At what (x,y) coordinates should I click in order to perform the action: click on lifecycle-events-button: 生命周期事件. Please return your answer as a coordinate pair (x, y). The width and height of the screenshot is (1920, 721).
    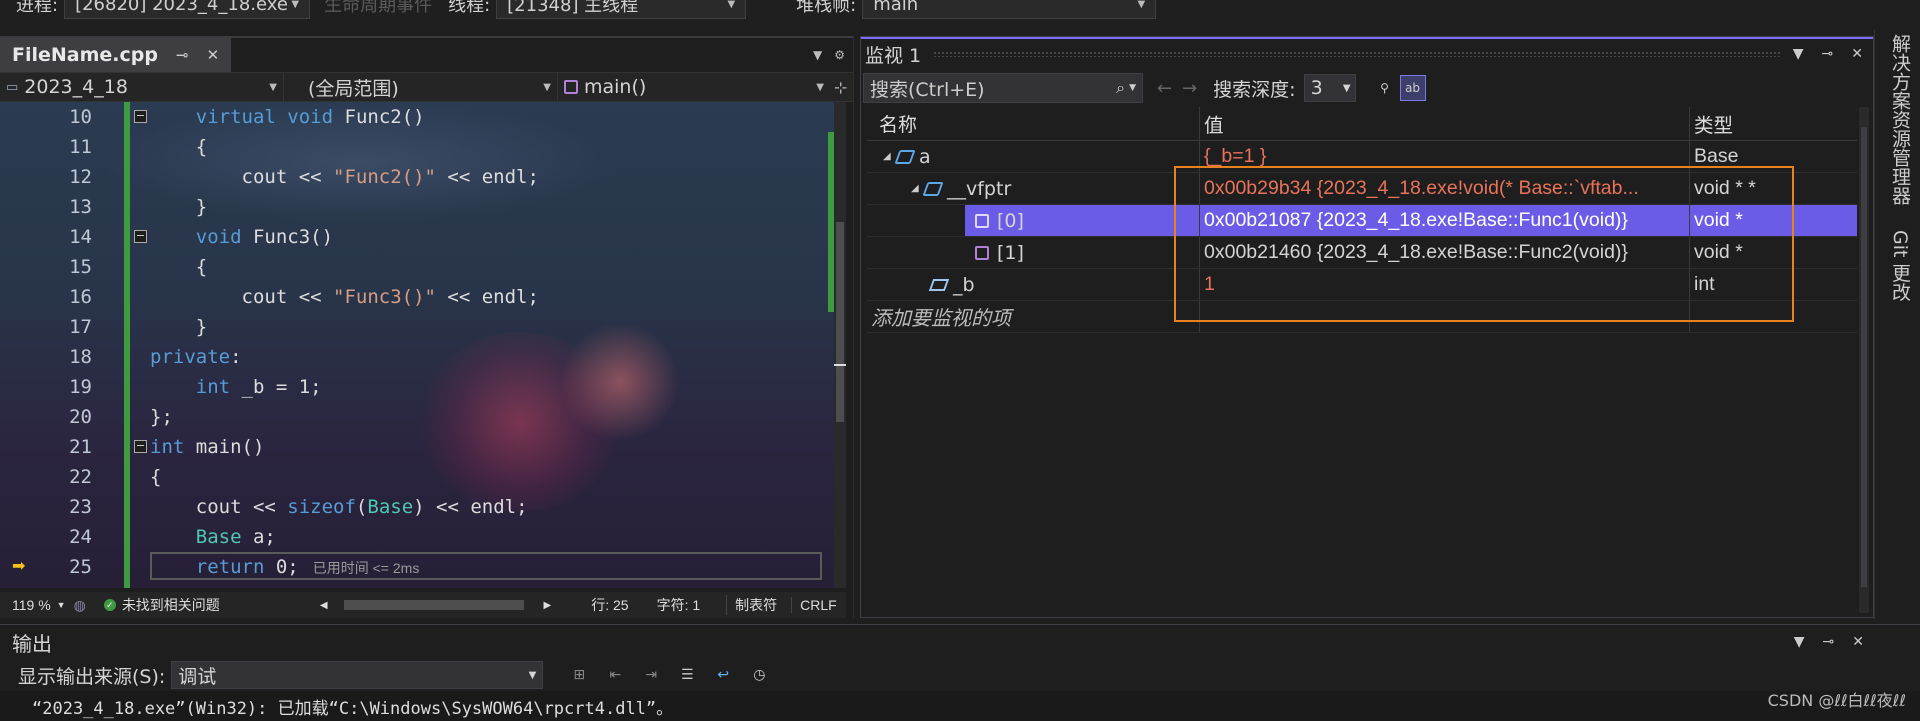
    Looking at the image, I should click on (378, 8).